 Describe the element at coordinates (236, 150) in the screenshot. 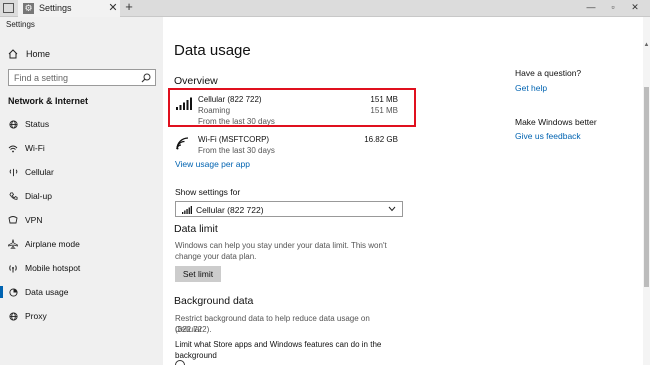

I see `wifi-period: From the last 30 days` at that location.